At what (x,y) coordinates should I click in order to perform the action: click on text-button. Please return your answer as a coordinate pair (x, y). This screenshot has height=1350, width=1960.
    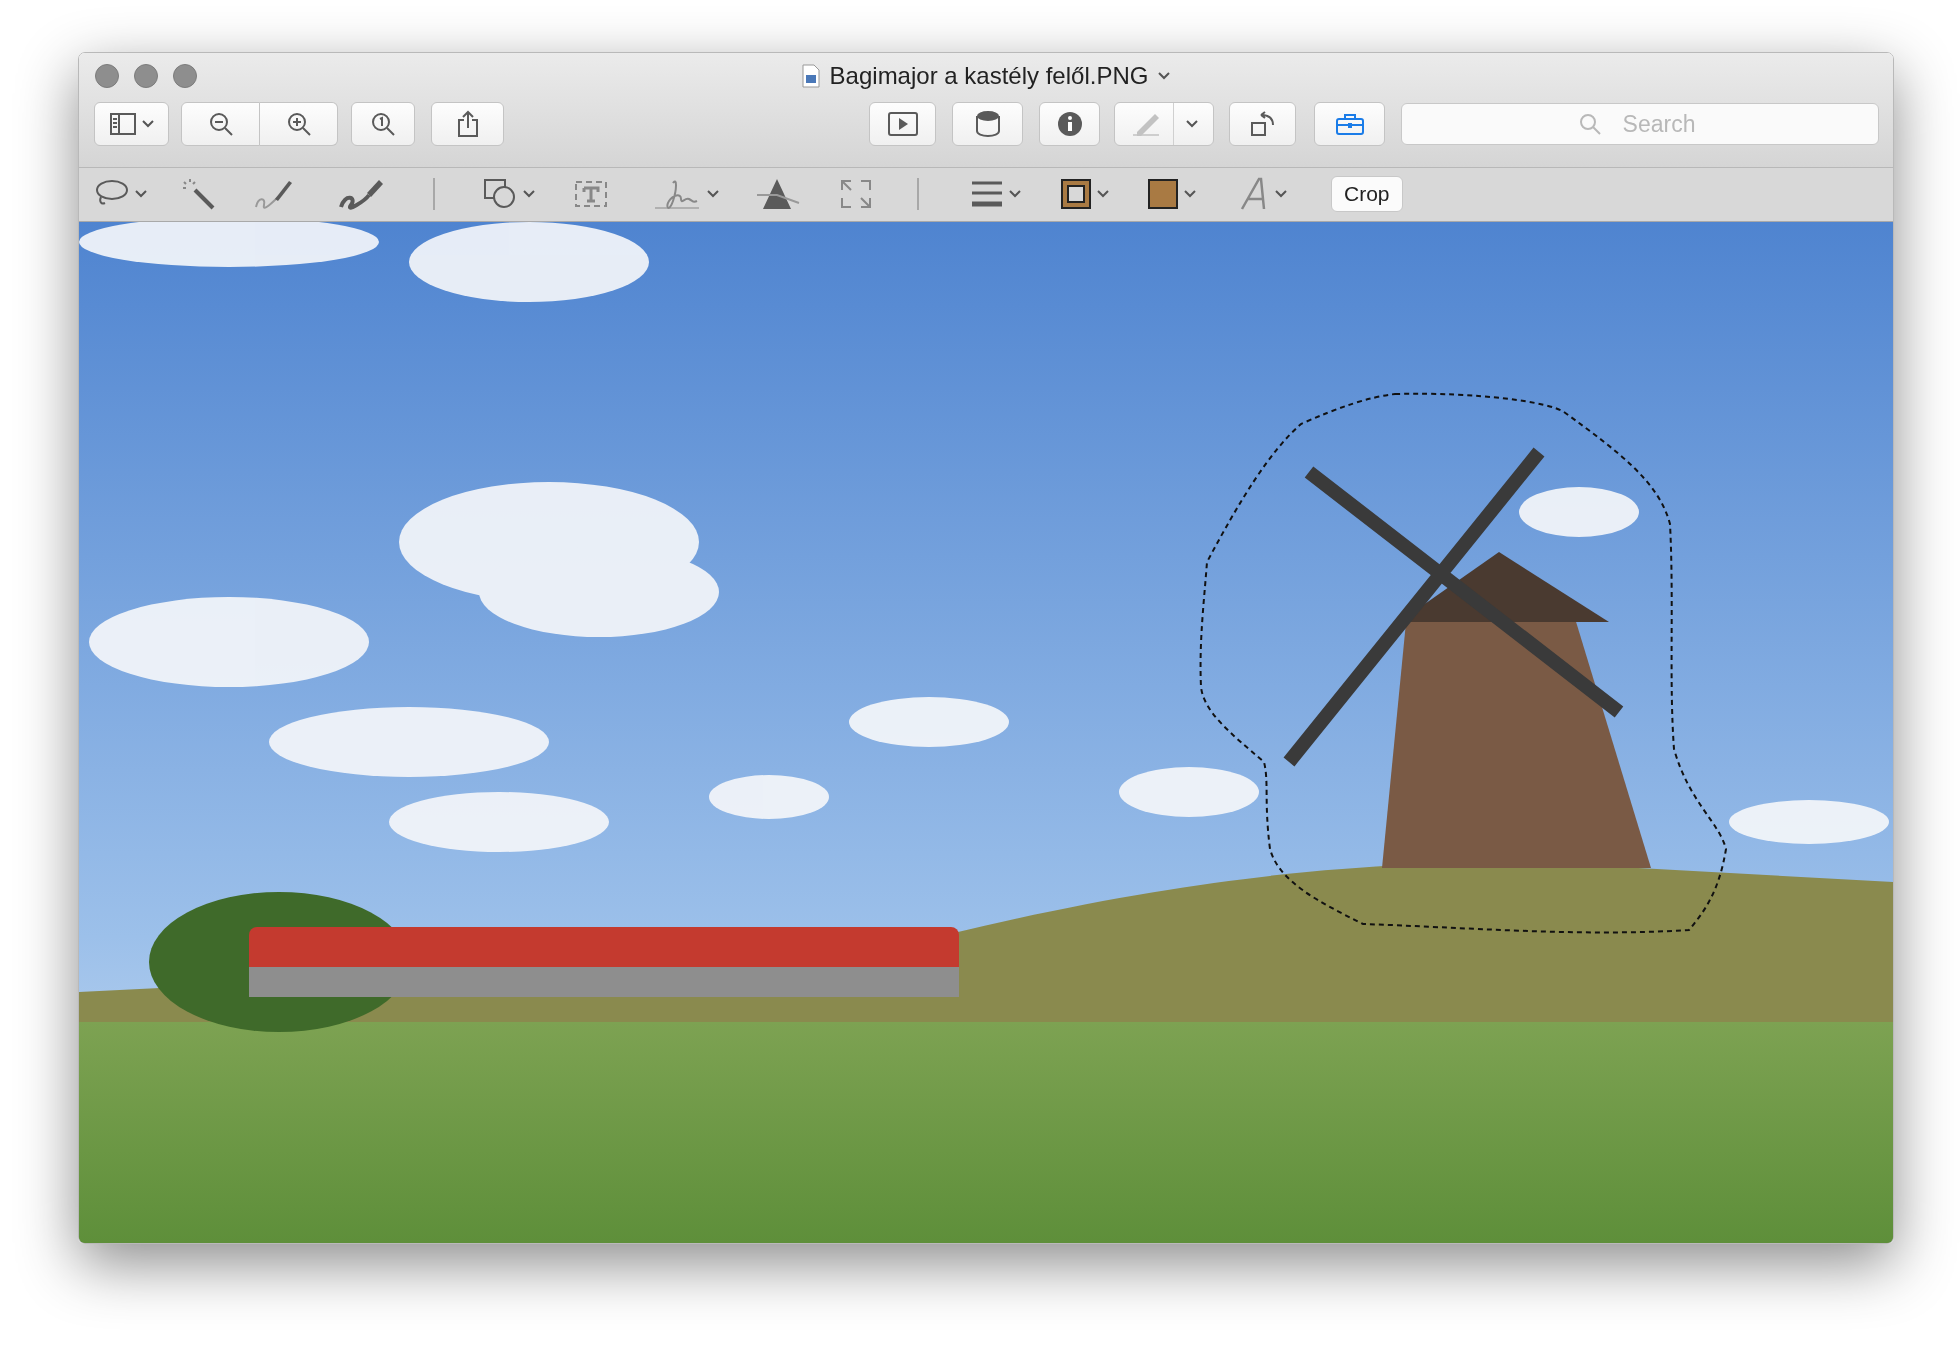
    Looking at the image, I should click on (591, 194).